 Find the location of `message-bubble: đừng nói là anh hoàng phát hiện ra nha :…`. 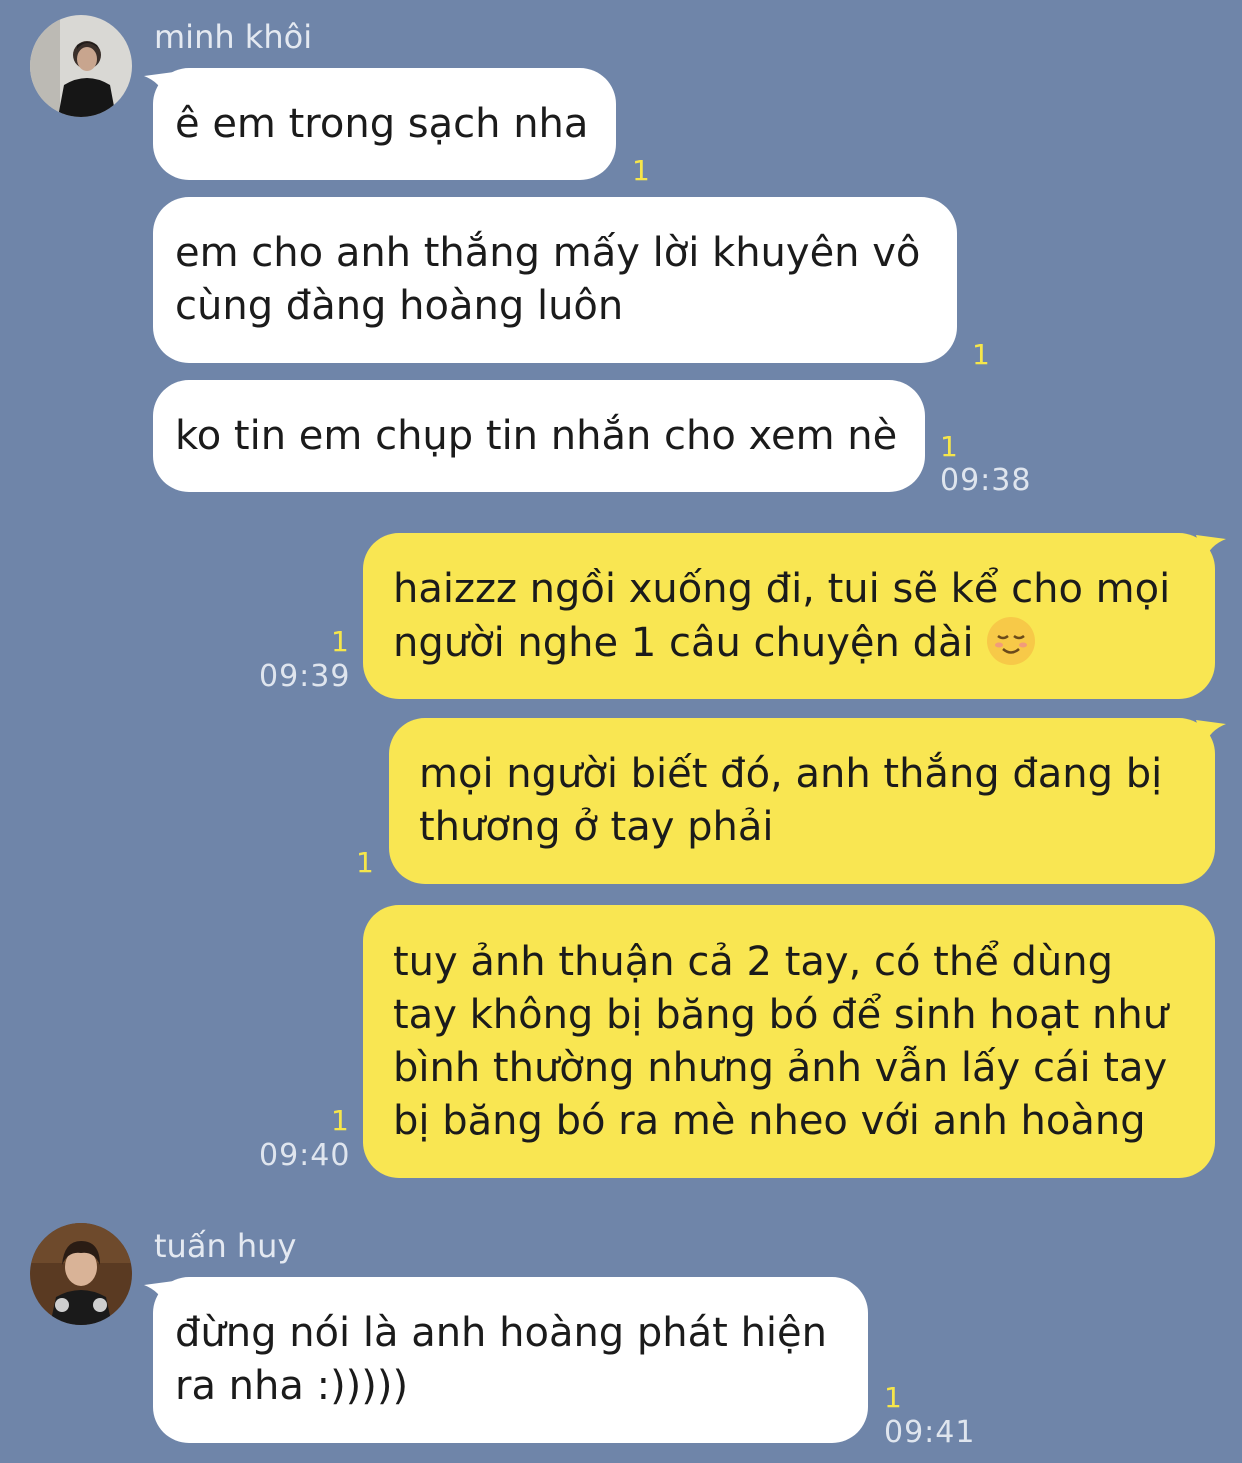

message-bubble: đừng nói là anh hoàng phát hiện ra nha :… is located at coordinates (510, 1360).